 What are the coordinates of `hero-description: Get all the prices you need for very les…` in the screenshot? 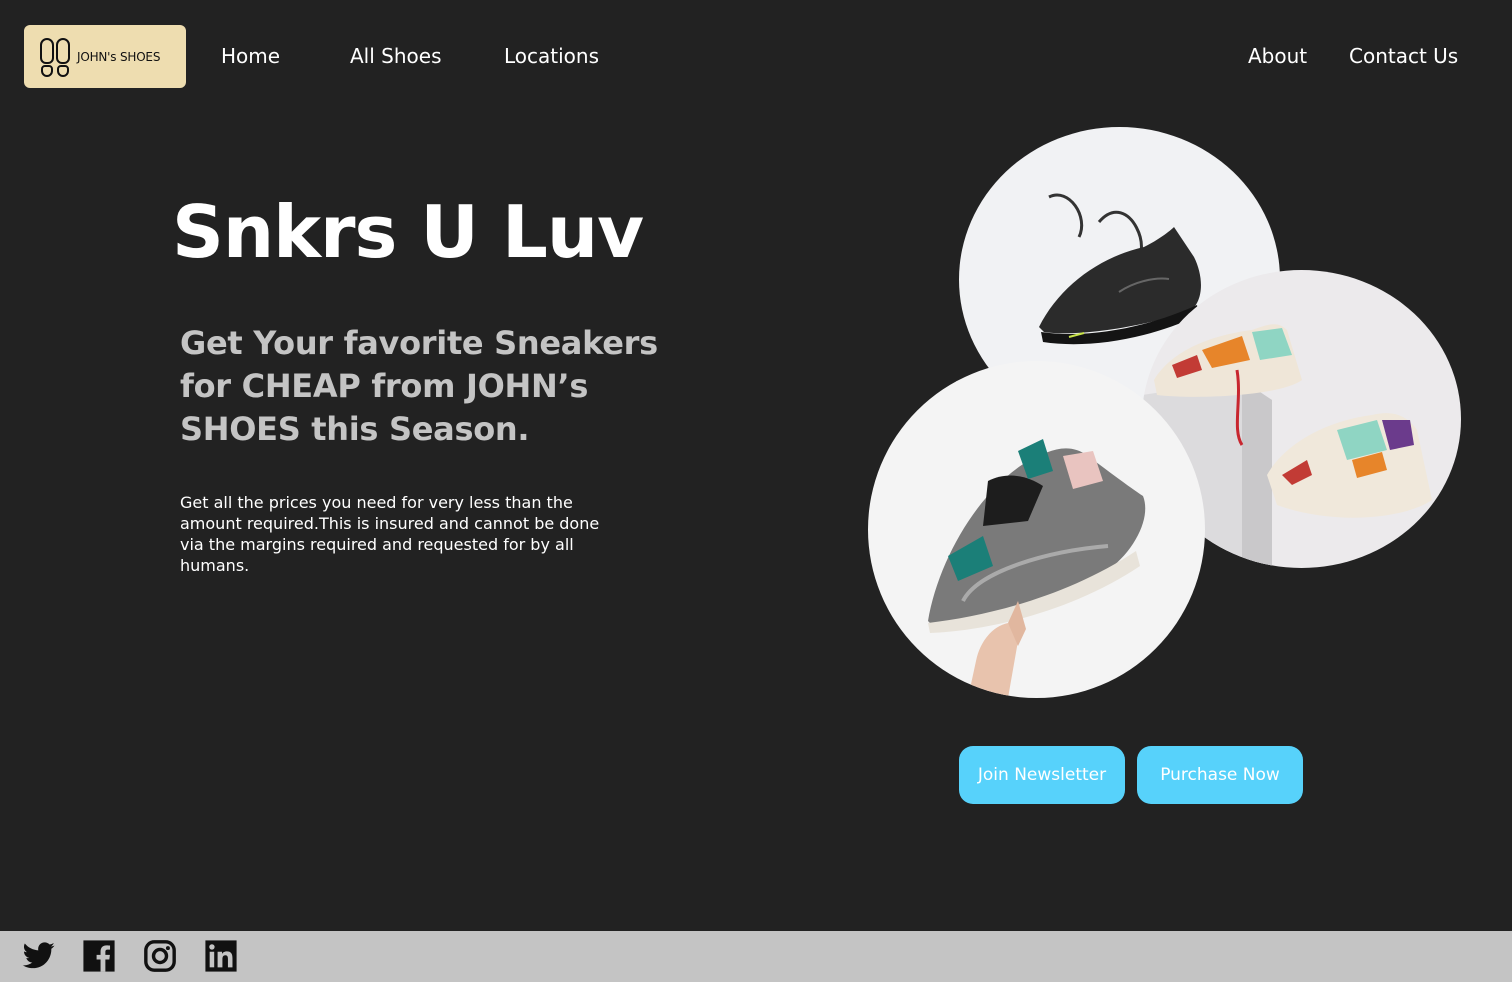 It's located at (390, 534).